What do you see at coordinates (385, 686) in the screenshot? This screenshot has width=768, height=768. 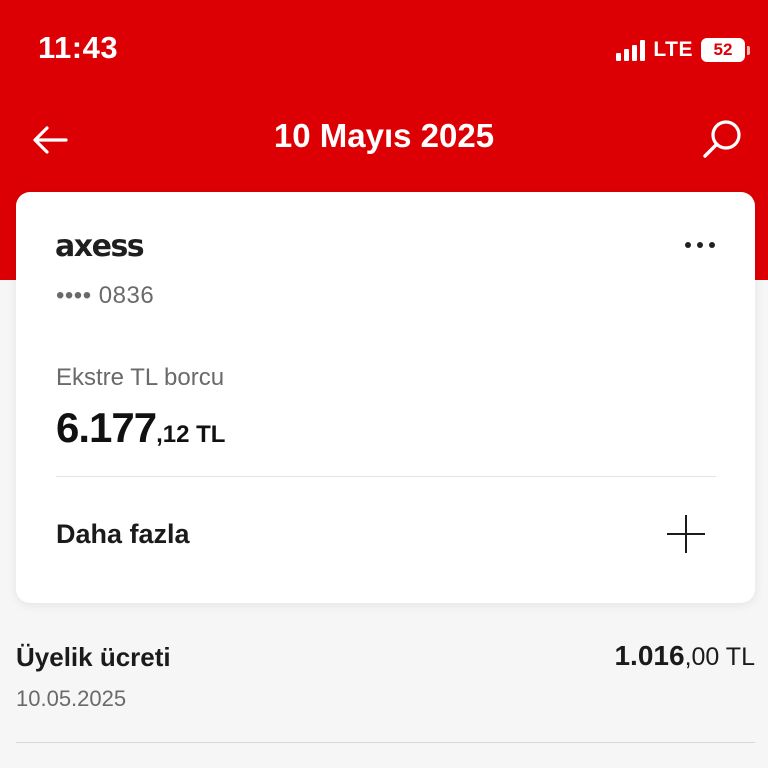 I see `transaction-row: Üyelik ücreti 10.05.2025 1.016,00 TL` at bounding box center [385, 686].